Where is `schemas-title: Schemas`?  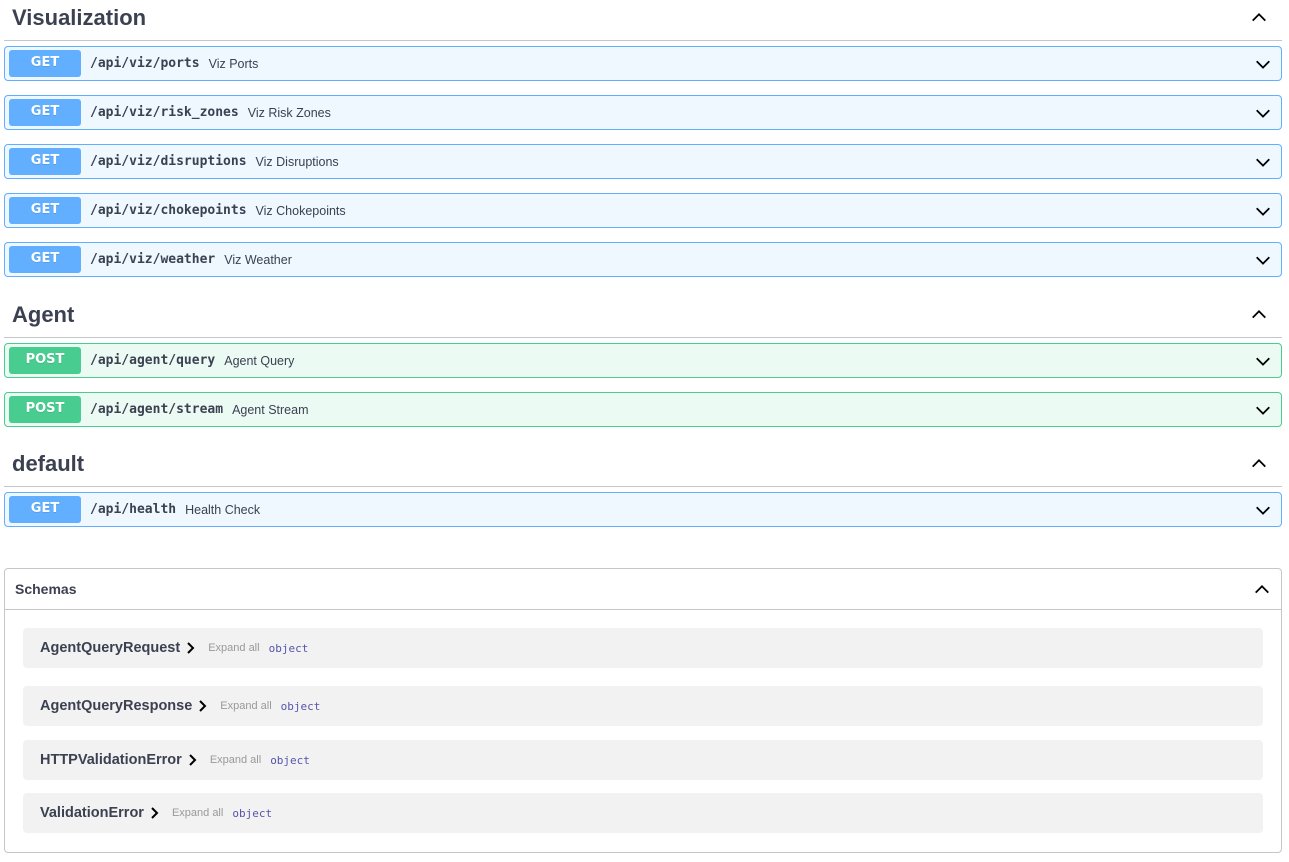
schemas-title: Schemas is located at coordinates (46, 589).